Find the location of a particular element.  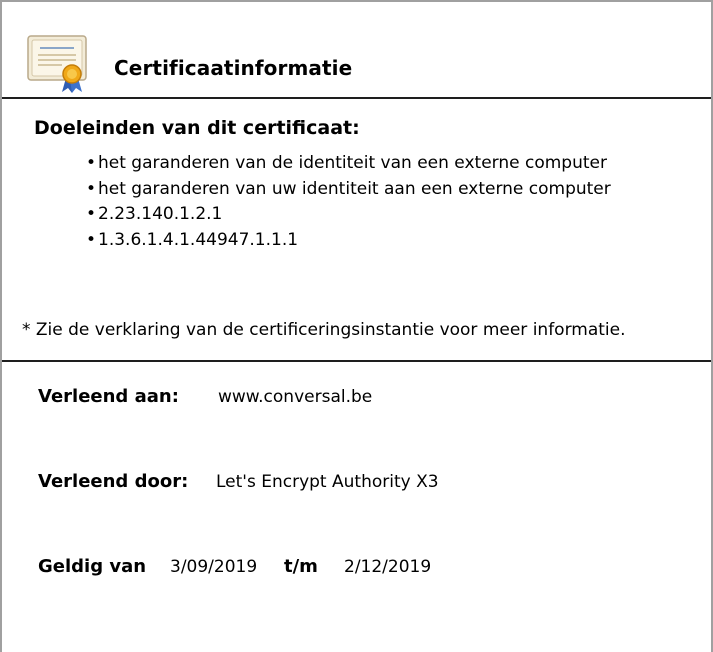

issued-by-value: Let's Encrypt Authority X3 is located at coordinates (327, 482).